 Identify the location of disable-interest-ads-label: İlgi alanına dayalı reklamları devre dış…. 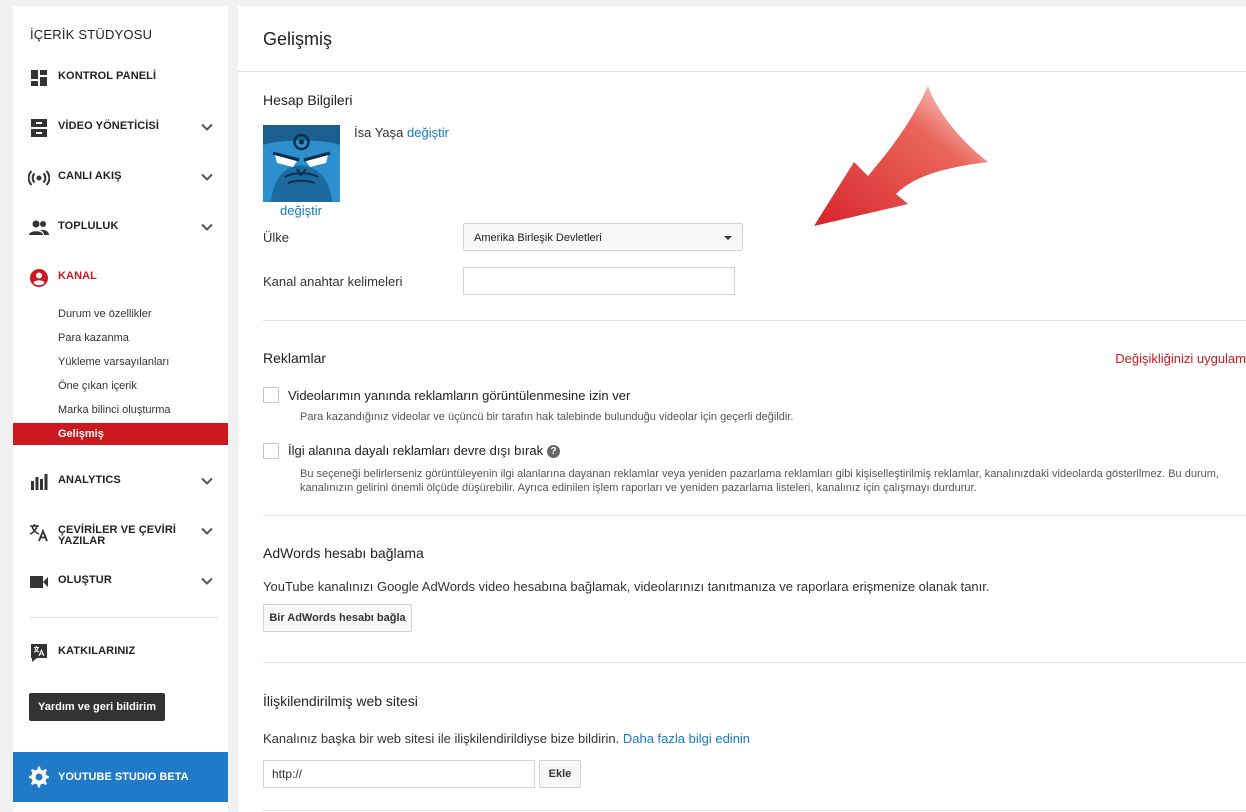
(416, 450).